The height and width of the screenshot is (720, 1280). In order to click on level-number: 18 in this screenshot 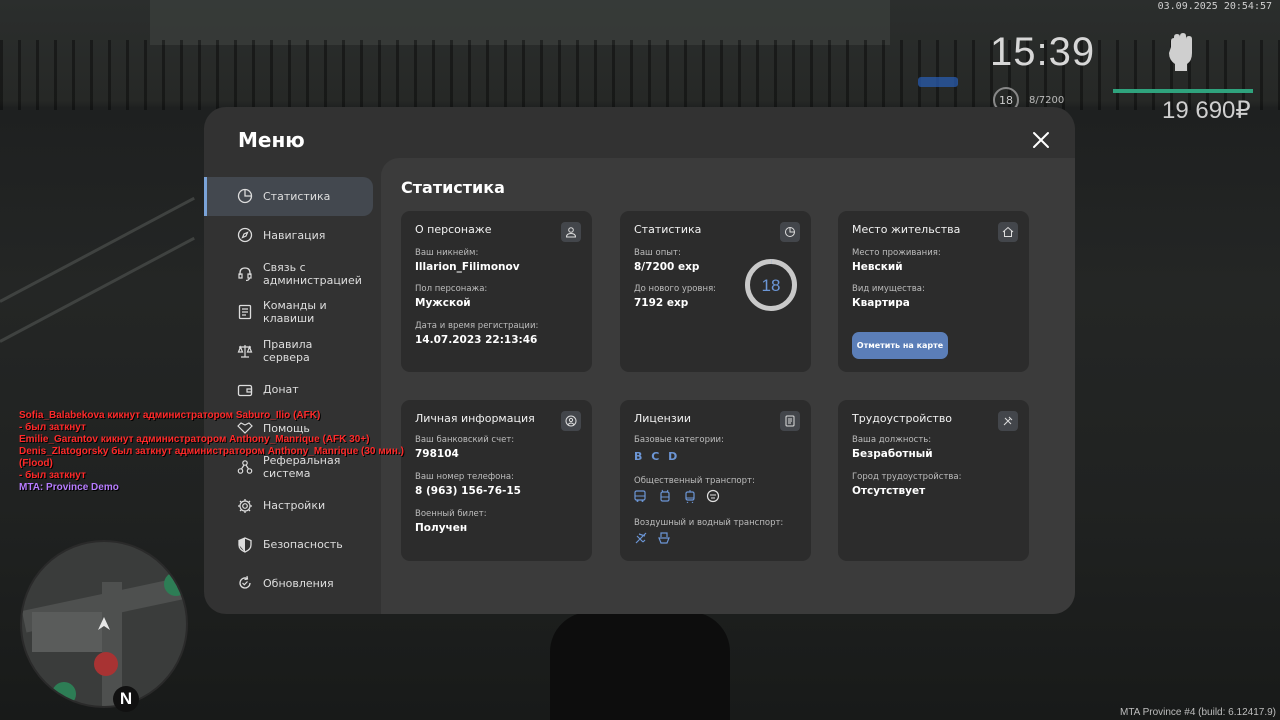, I will do `click(771, 285)`.